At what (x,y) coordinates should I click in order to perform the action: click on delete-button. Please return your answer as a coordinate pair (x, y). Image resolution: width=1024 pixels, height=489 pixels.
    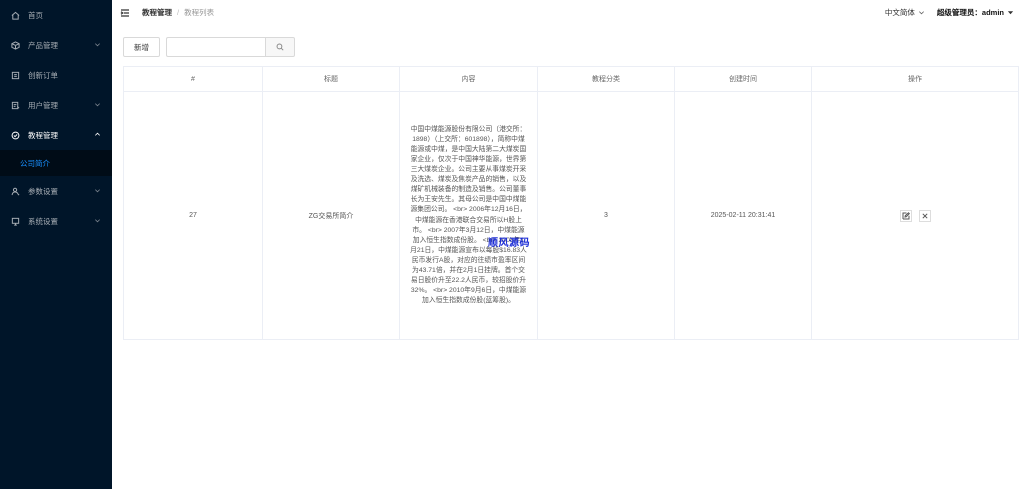
    Looking at the image, I should click on (924, 215).